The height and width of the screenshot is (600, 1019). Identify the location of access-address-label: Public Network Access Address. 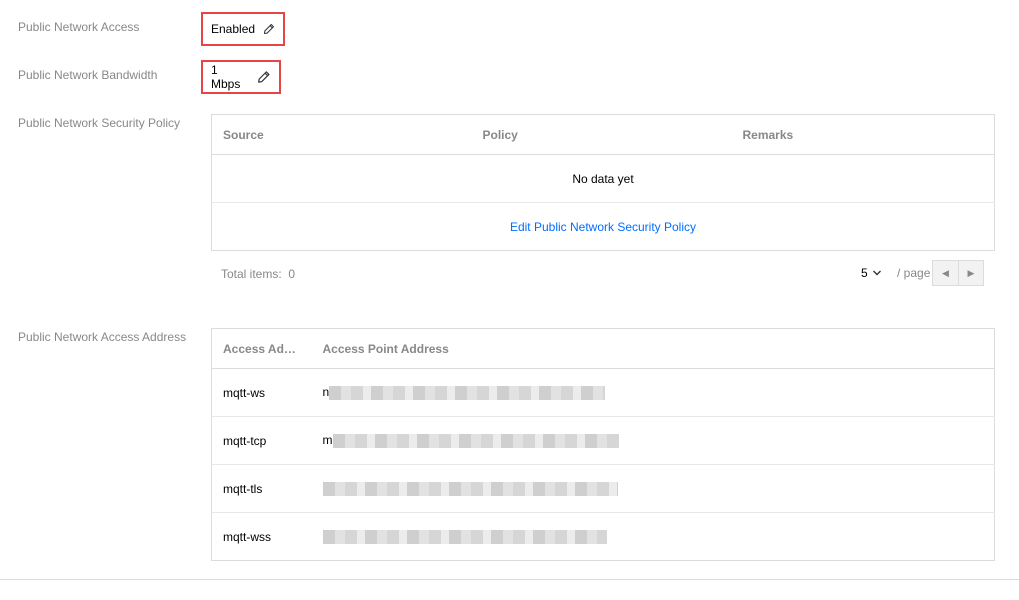
(102, 337).